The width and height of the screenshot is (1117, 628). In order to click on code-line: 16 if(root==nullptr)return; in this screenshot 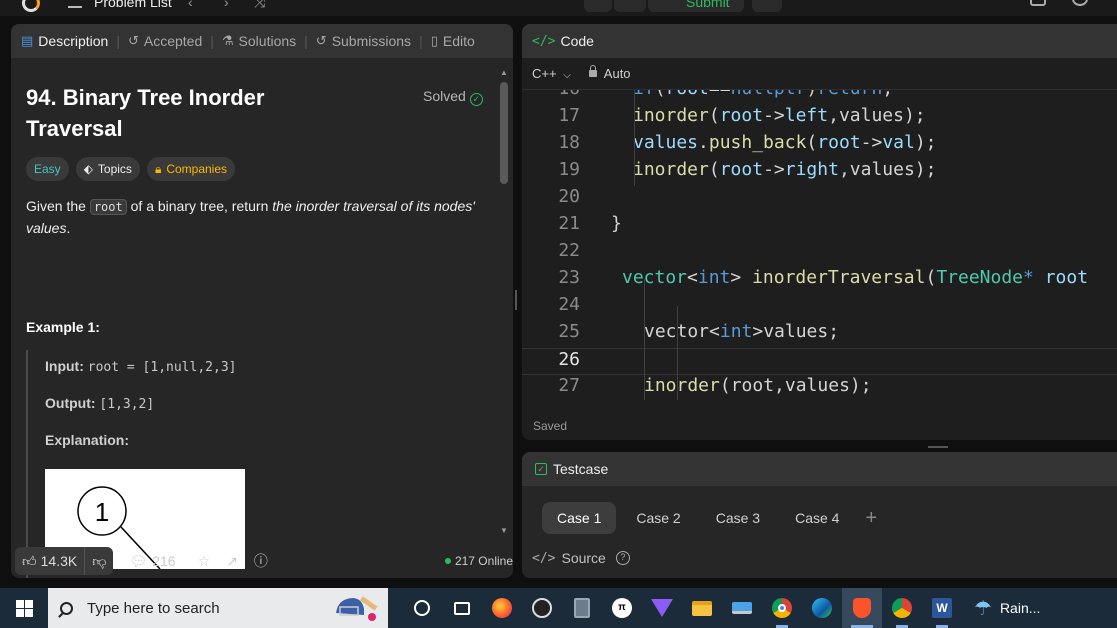, I will do `click(819, 97)`.